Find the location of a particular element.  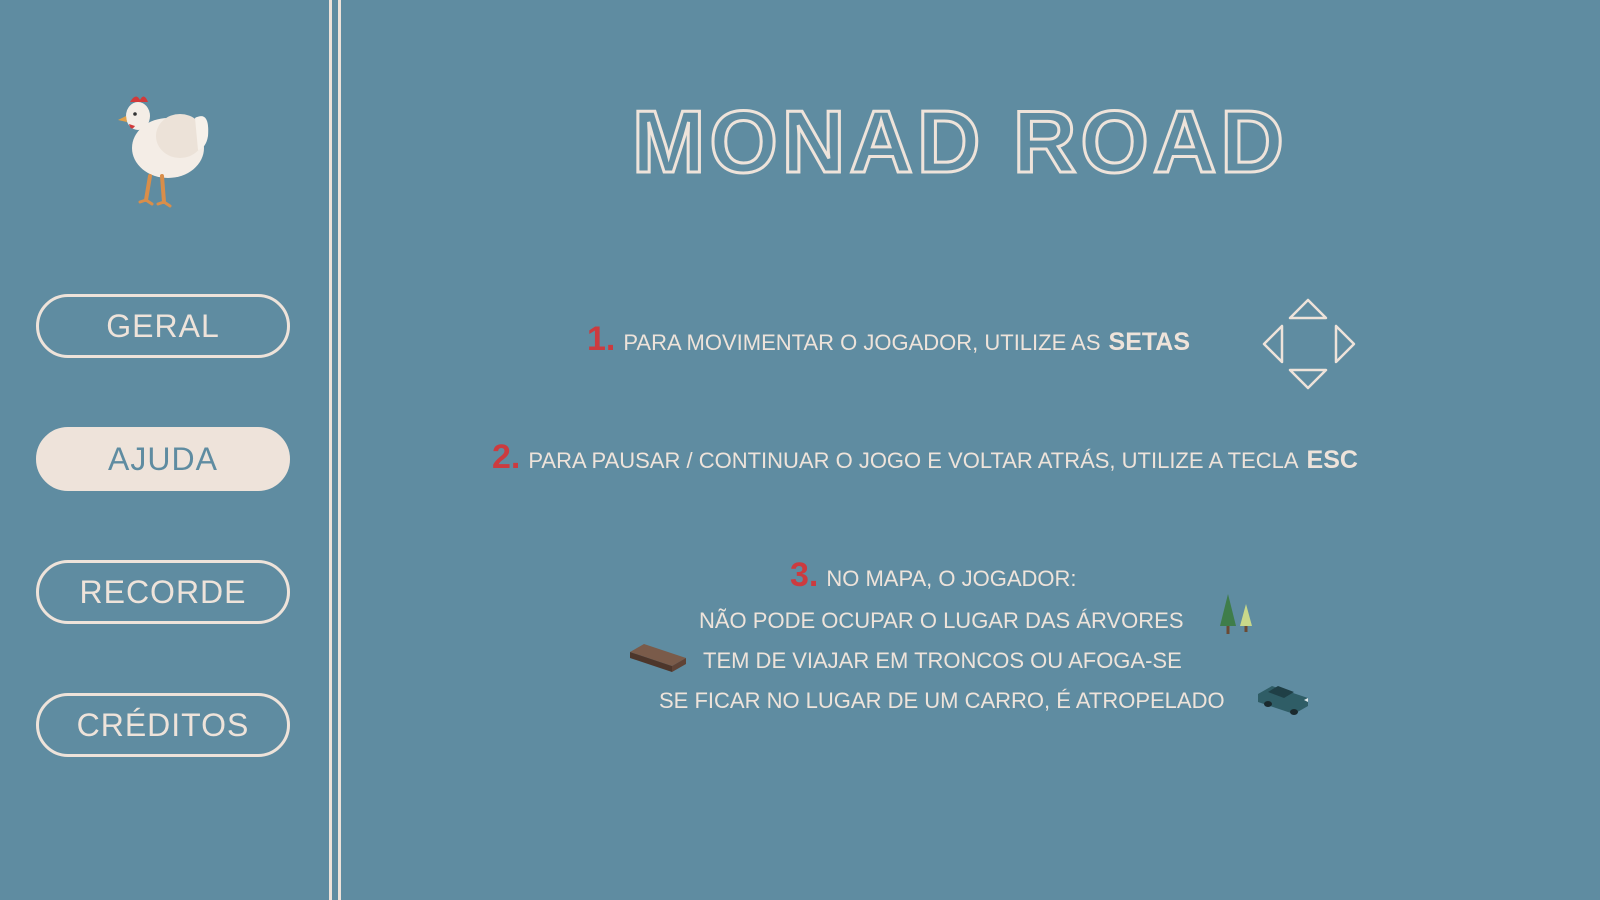

nav-creditos-button: CRÉDITOS is located at coordinates (163, 725).